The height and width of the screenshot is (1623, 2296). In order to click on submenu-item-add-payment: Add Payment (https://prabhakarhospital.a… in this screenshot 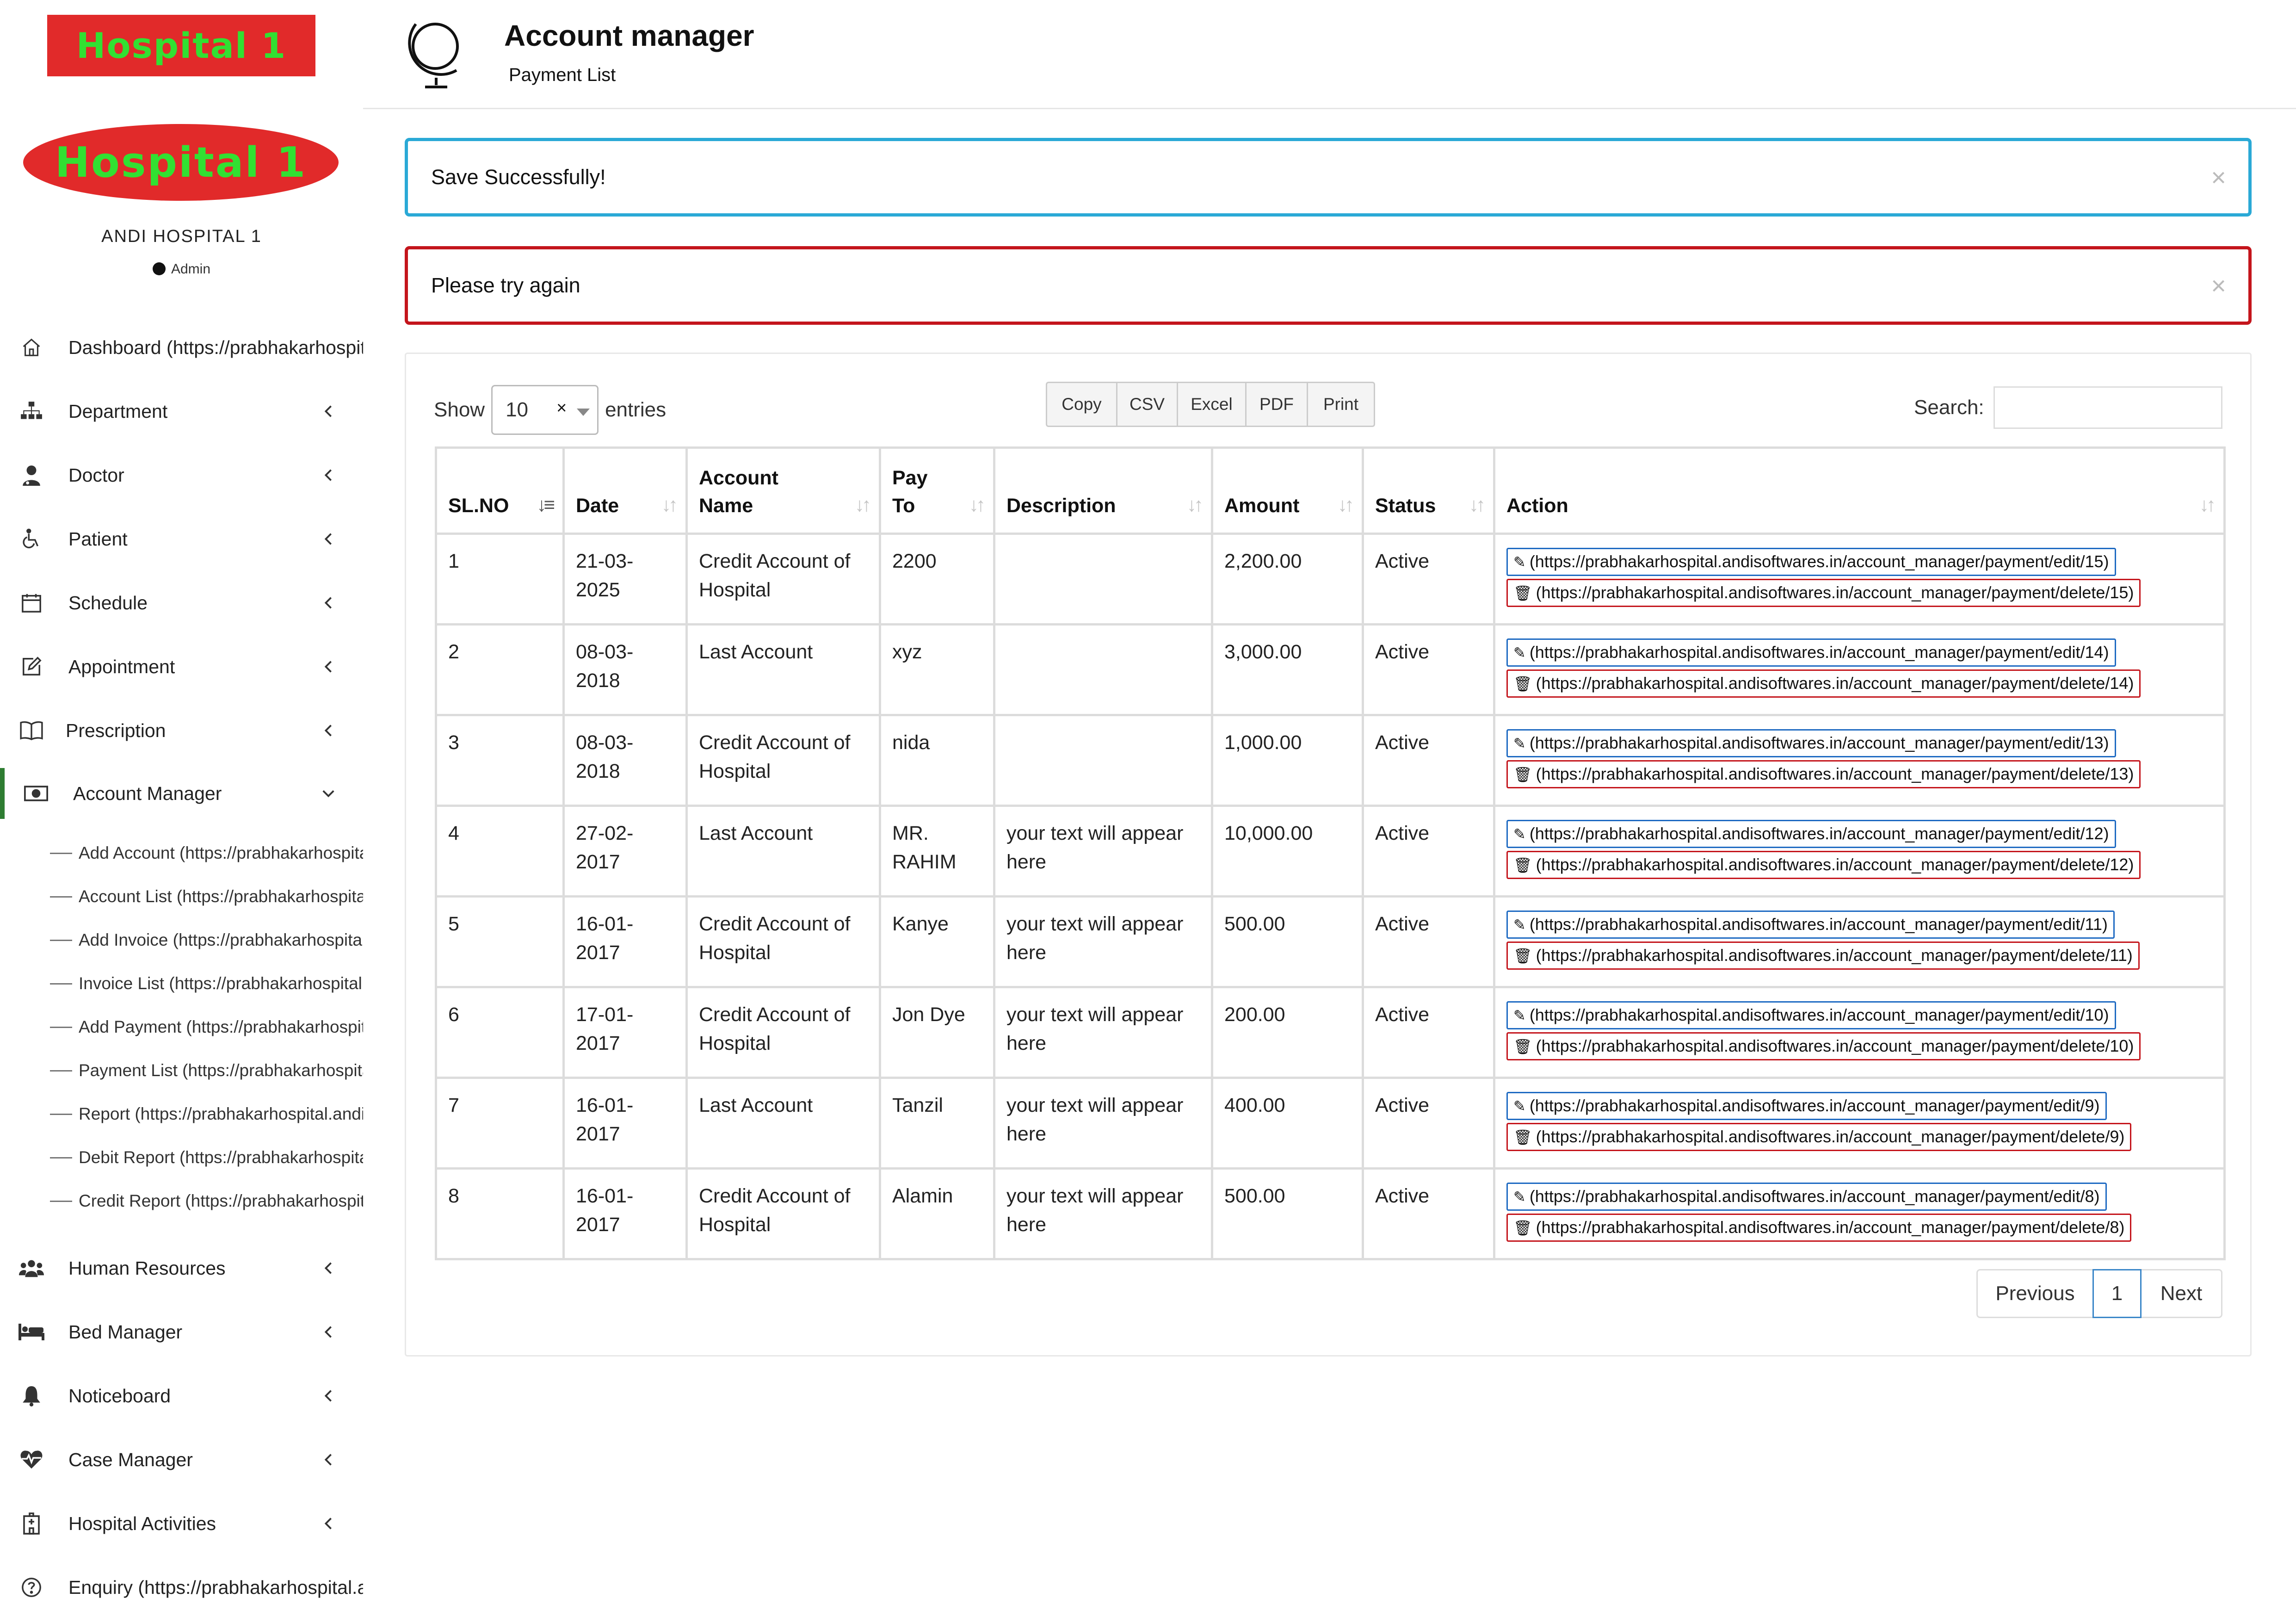, I will do `click(206, 1027)`.